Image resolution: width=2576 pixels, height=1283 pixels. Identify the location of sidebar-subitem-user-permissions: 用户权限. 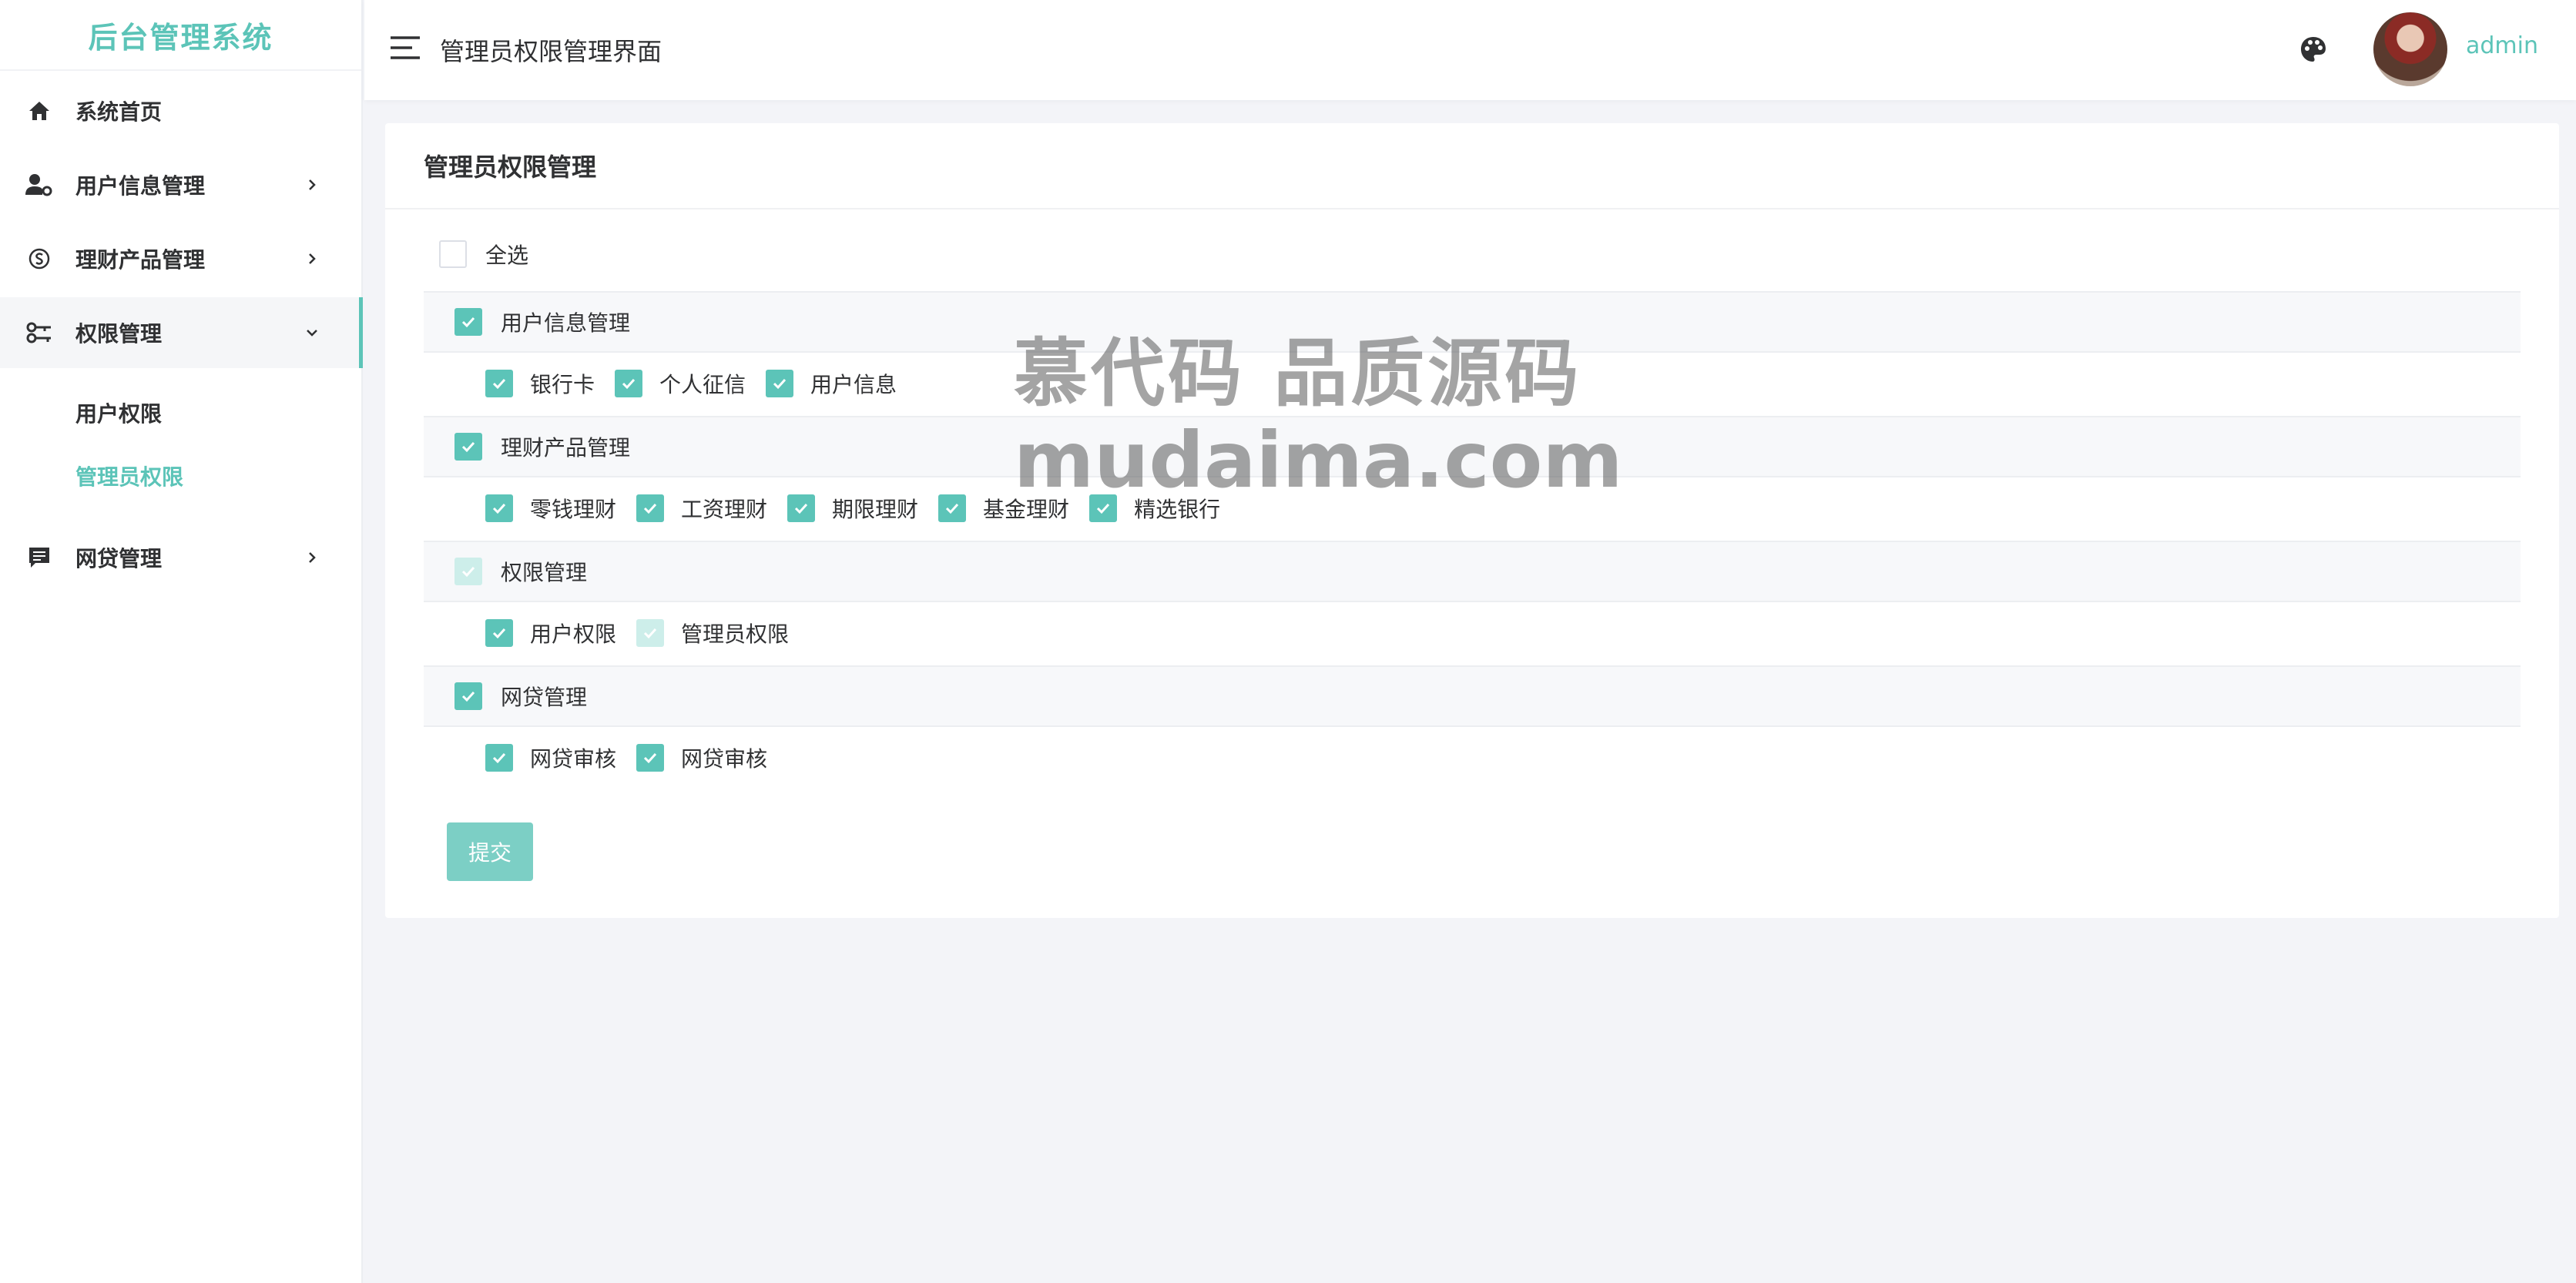
(118, 413).